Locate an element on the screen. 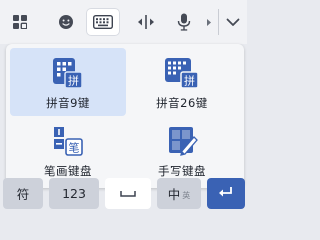 Image resolution: width=320 pixels, height=240 pixels. option-handwriting-keyboard: 手写键盘 is located at coordinates (182, 150).